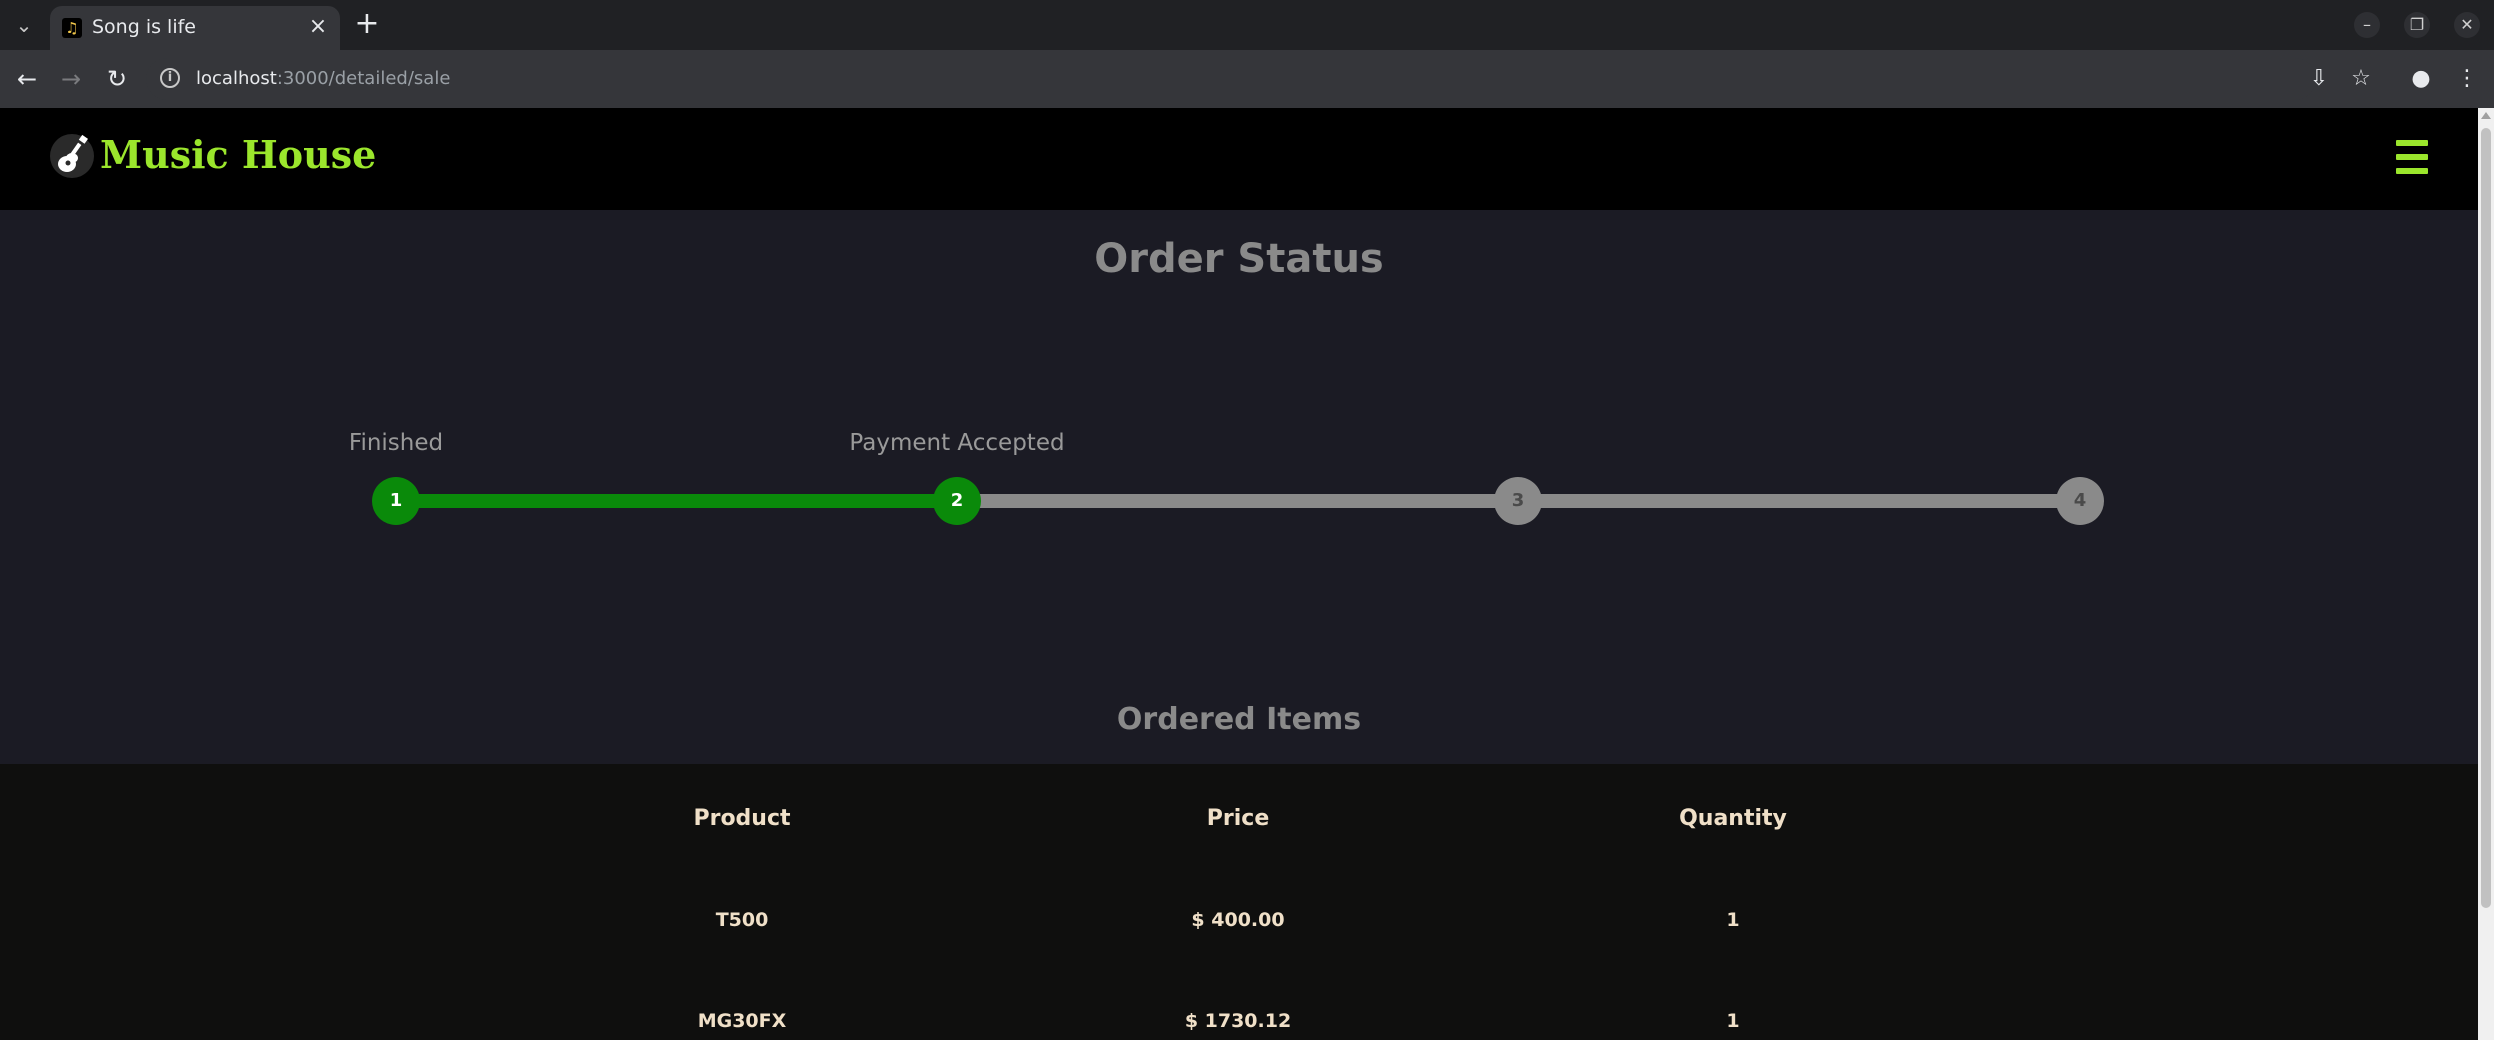 The height and width of the screenshot is (1040, 2494). I want to click on install-app-icon: ⇩, so click(2319, 79).